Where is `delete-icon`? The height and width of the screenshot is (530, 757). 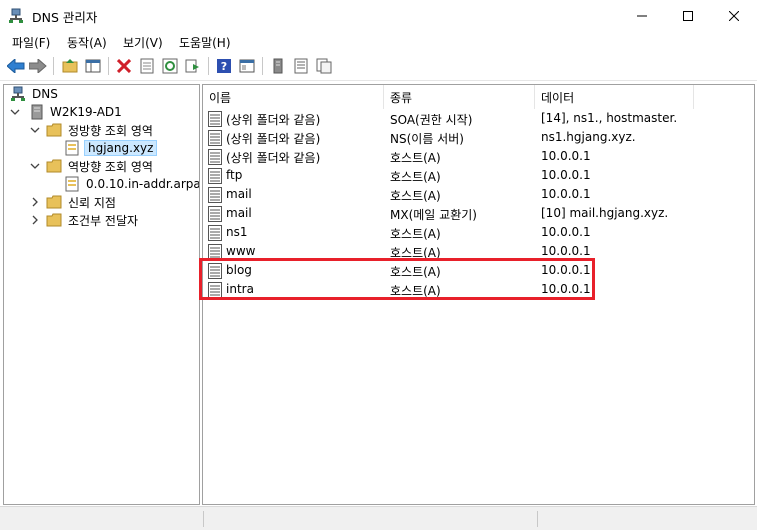 delete-icon is located at coordinates (124, 66).